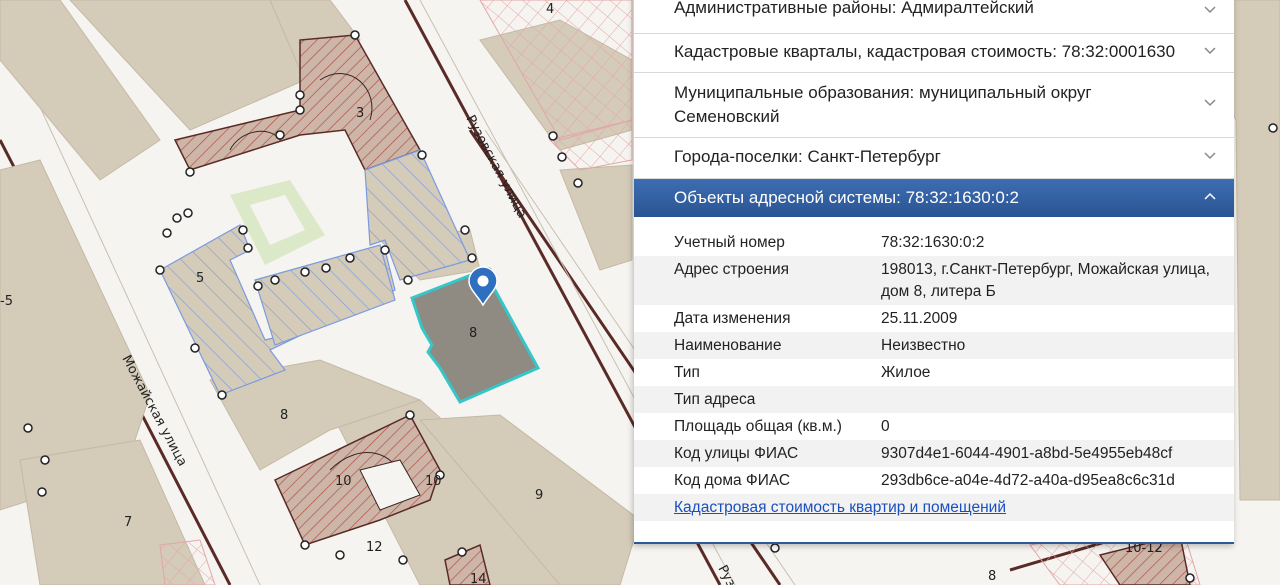  Describe the element at coordinates (923, 345) in the screenshot. I see `detail-value: Неизвестно` at that location.